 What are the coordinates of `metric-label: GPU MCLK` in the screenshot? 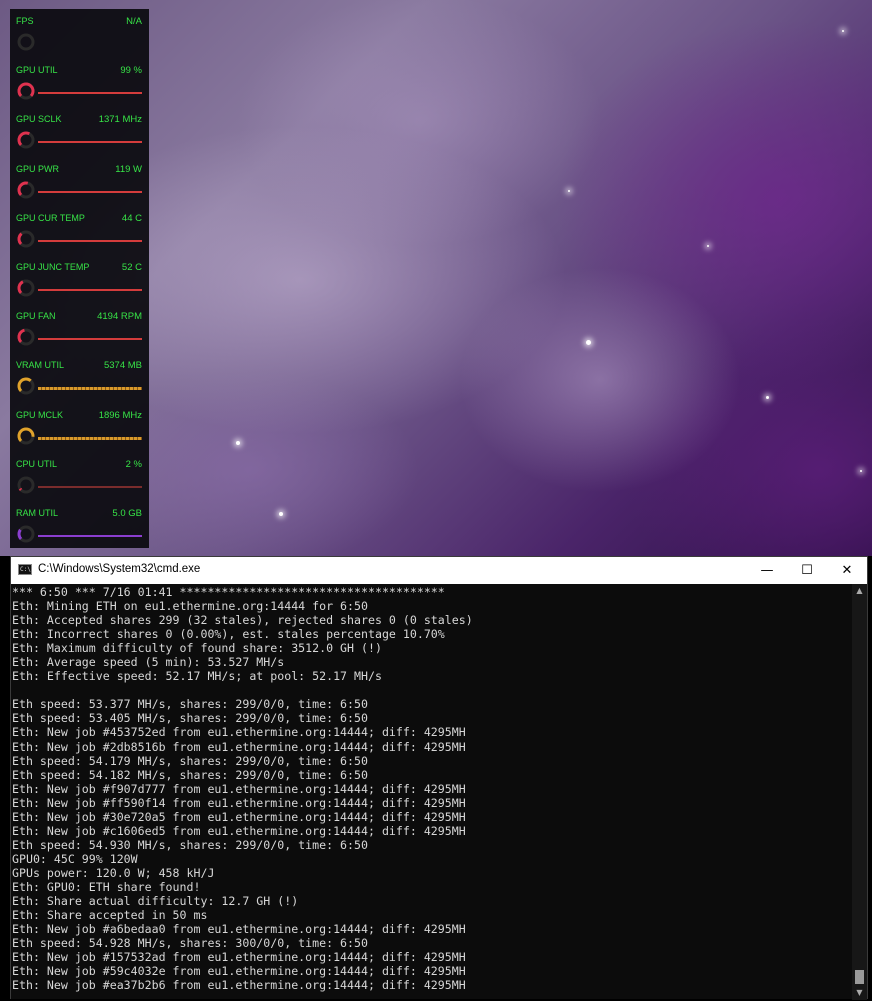 It's located at (40, 414).